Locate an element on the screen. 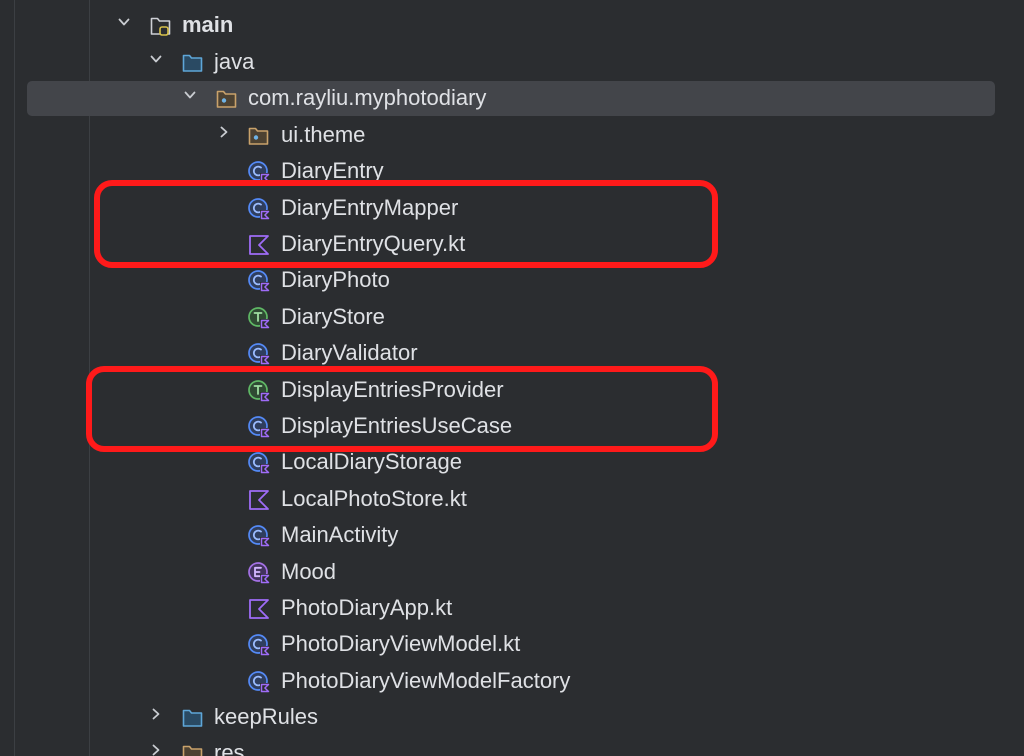 Image resolution: width=1024 pixels, height=756 pixels. tree-row-label: MainActivity is located at coordinates (340, 534).